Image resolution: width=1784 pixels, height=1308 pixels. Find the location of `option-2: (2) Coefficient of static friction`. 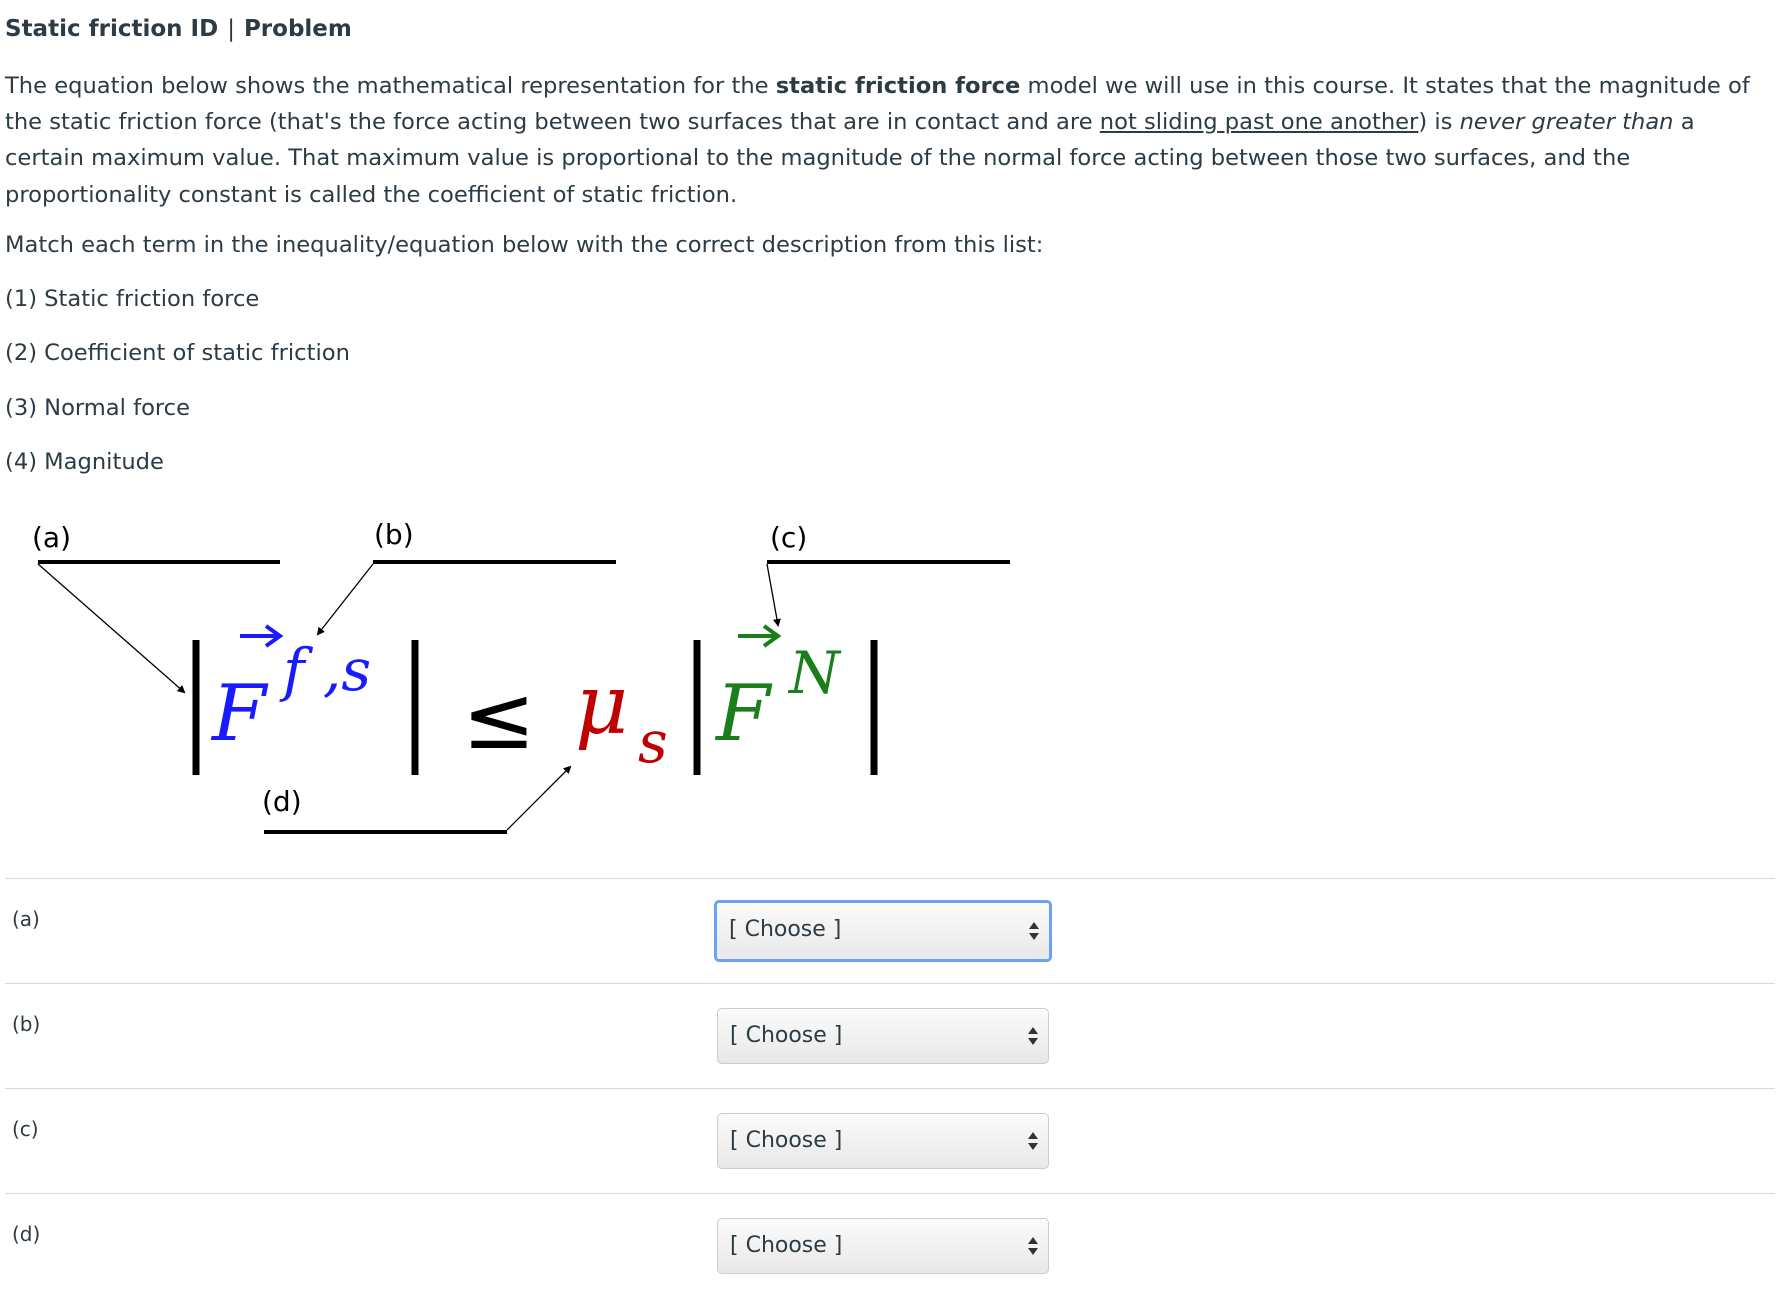

option-2: (2) Coefficient of static friction is located at coordinates (177, 353).